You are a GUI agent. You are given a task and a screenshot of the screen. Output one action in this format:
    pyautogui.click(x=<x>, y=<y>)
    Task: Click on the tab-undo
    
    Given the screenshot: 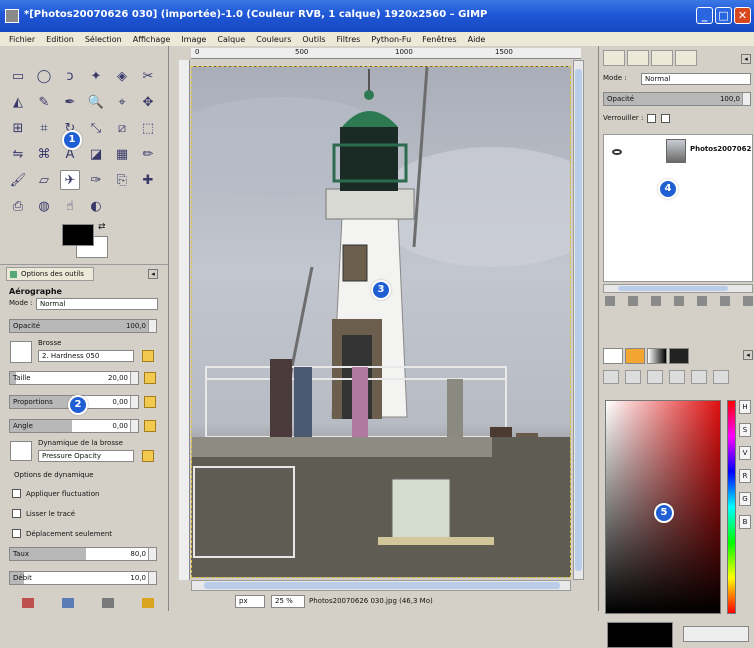 What is the action you would take?
    pyautogui.click(x=686, y=58)
    